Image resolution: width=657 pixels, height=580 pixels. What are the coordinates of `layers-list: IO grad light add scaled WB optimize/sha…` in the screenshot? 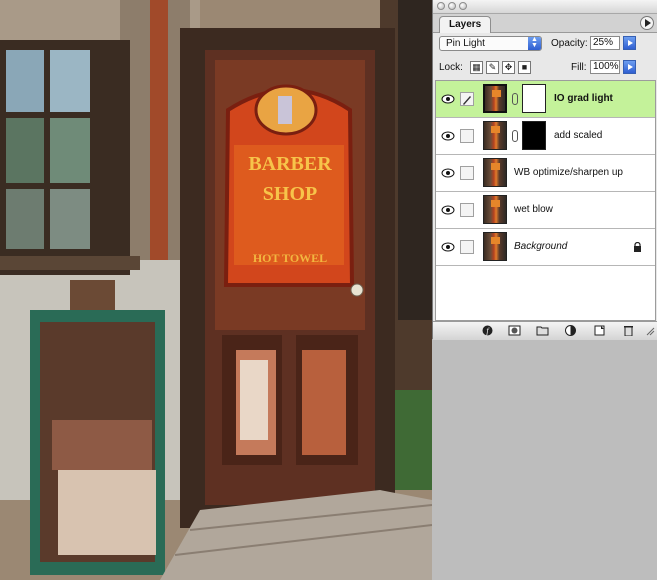 It's located at (545, 200).